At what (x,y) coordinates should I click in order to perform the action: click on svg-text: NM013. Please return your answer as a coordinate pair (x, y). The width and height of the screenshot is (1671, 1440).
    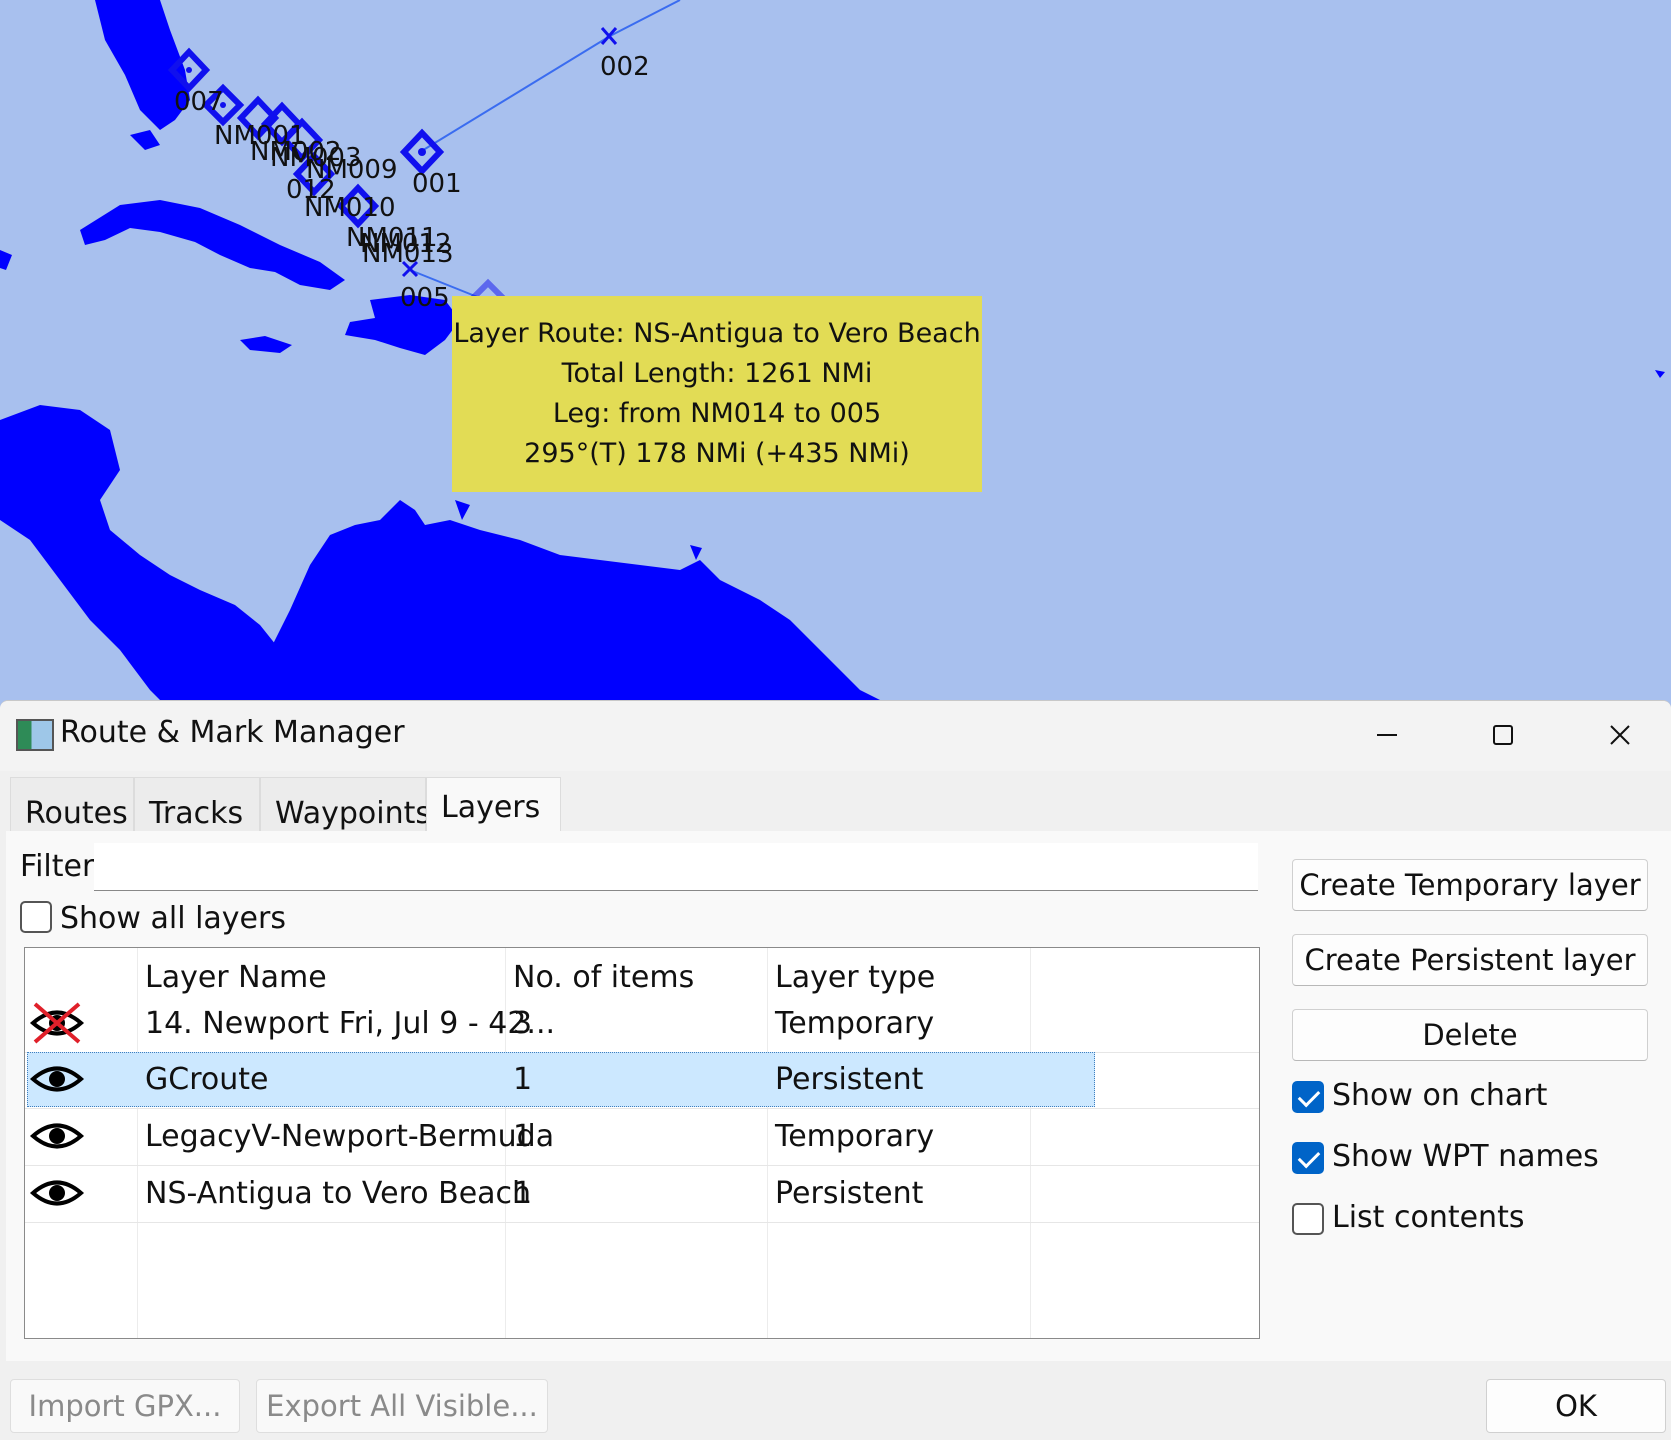
    Looking at the image, I should click on (408, 254).